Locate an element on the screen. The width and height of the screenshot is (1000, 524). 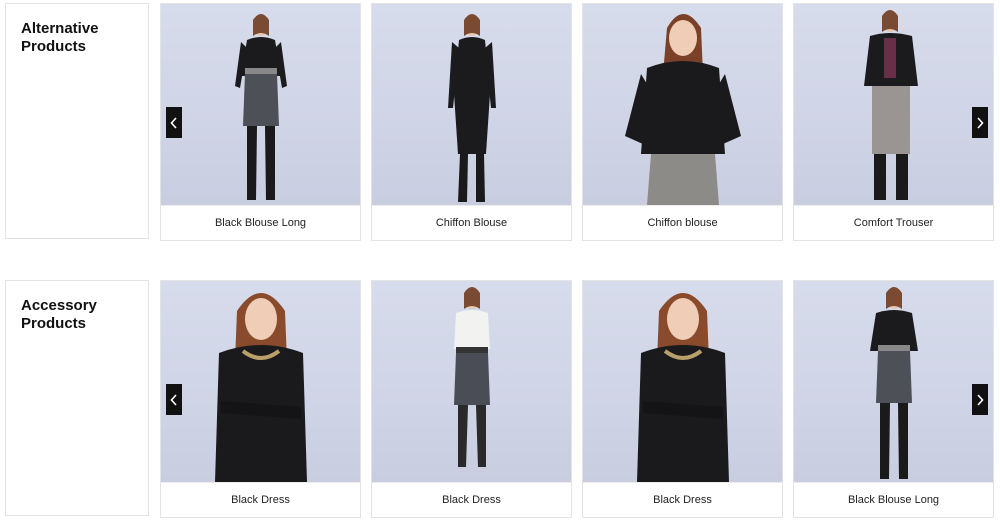
section-title: Alternative Products is located at coordinates (60, 37).